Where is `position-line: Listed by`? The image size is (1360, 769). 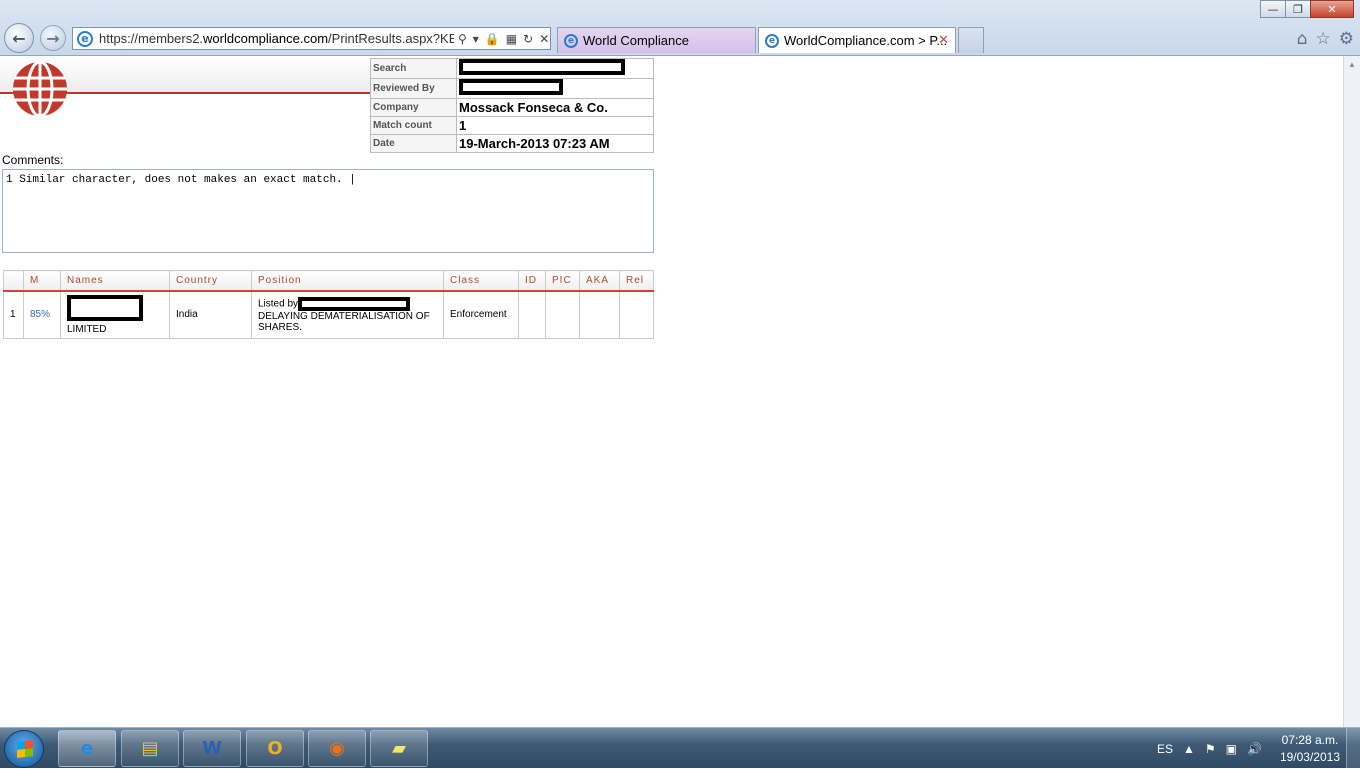 position-line: Listed by is located at coordinates (347, 303).